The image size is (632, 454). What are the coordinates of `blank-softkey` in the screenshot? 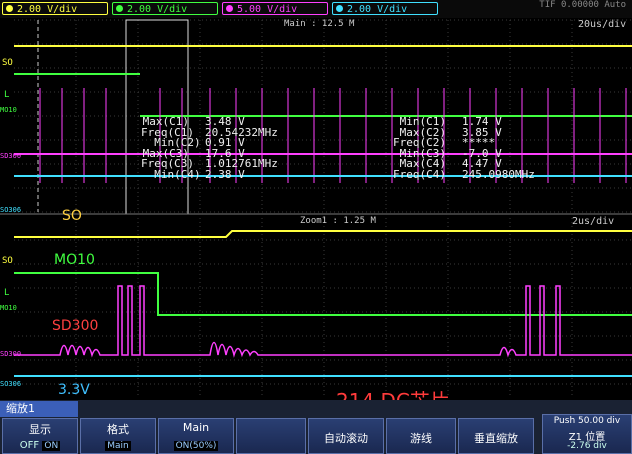 It's located at (271, 436).